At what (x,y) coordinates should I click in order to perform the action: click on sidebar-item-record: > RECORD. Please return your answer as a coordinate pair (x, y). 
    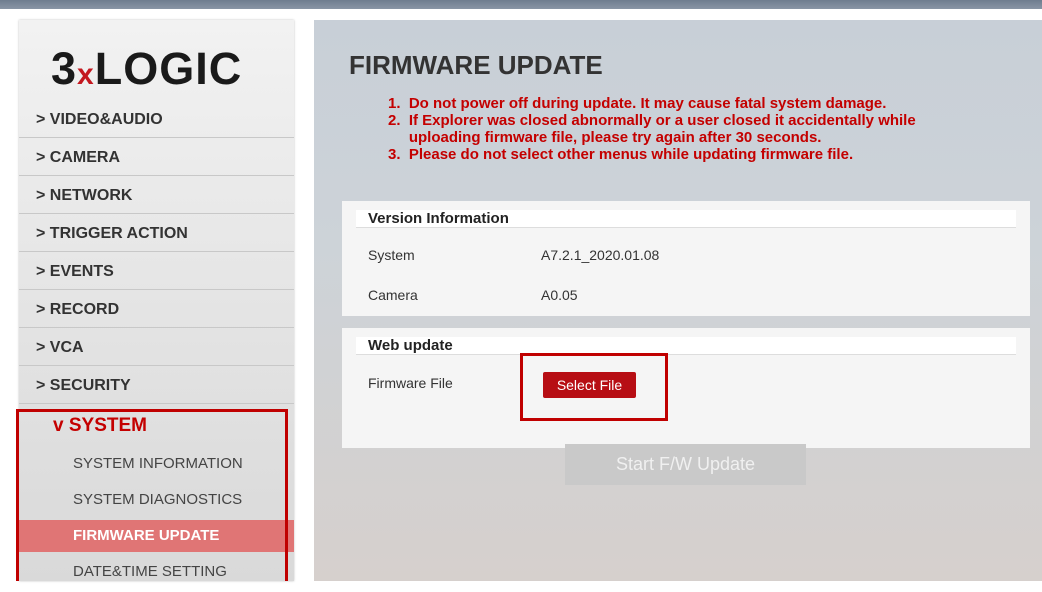
    Looking at the image, I should click on (156, 310).